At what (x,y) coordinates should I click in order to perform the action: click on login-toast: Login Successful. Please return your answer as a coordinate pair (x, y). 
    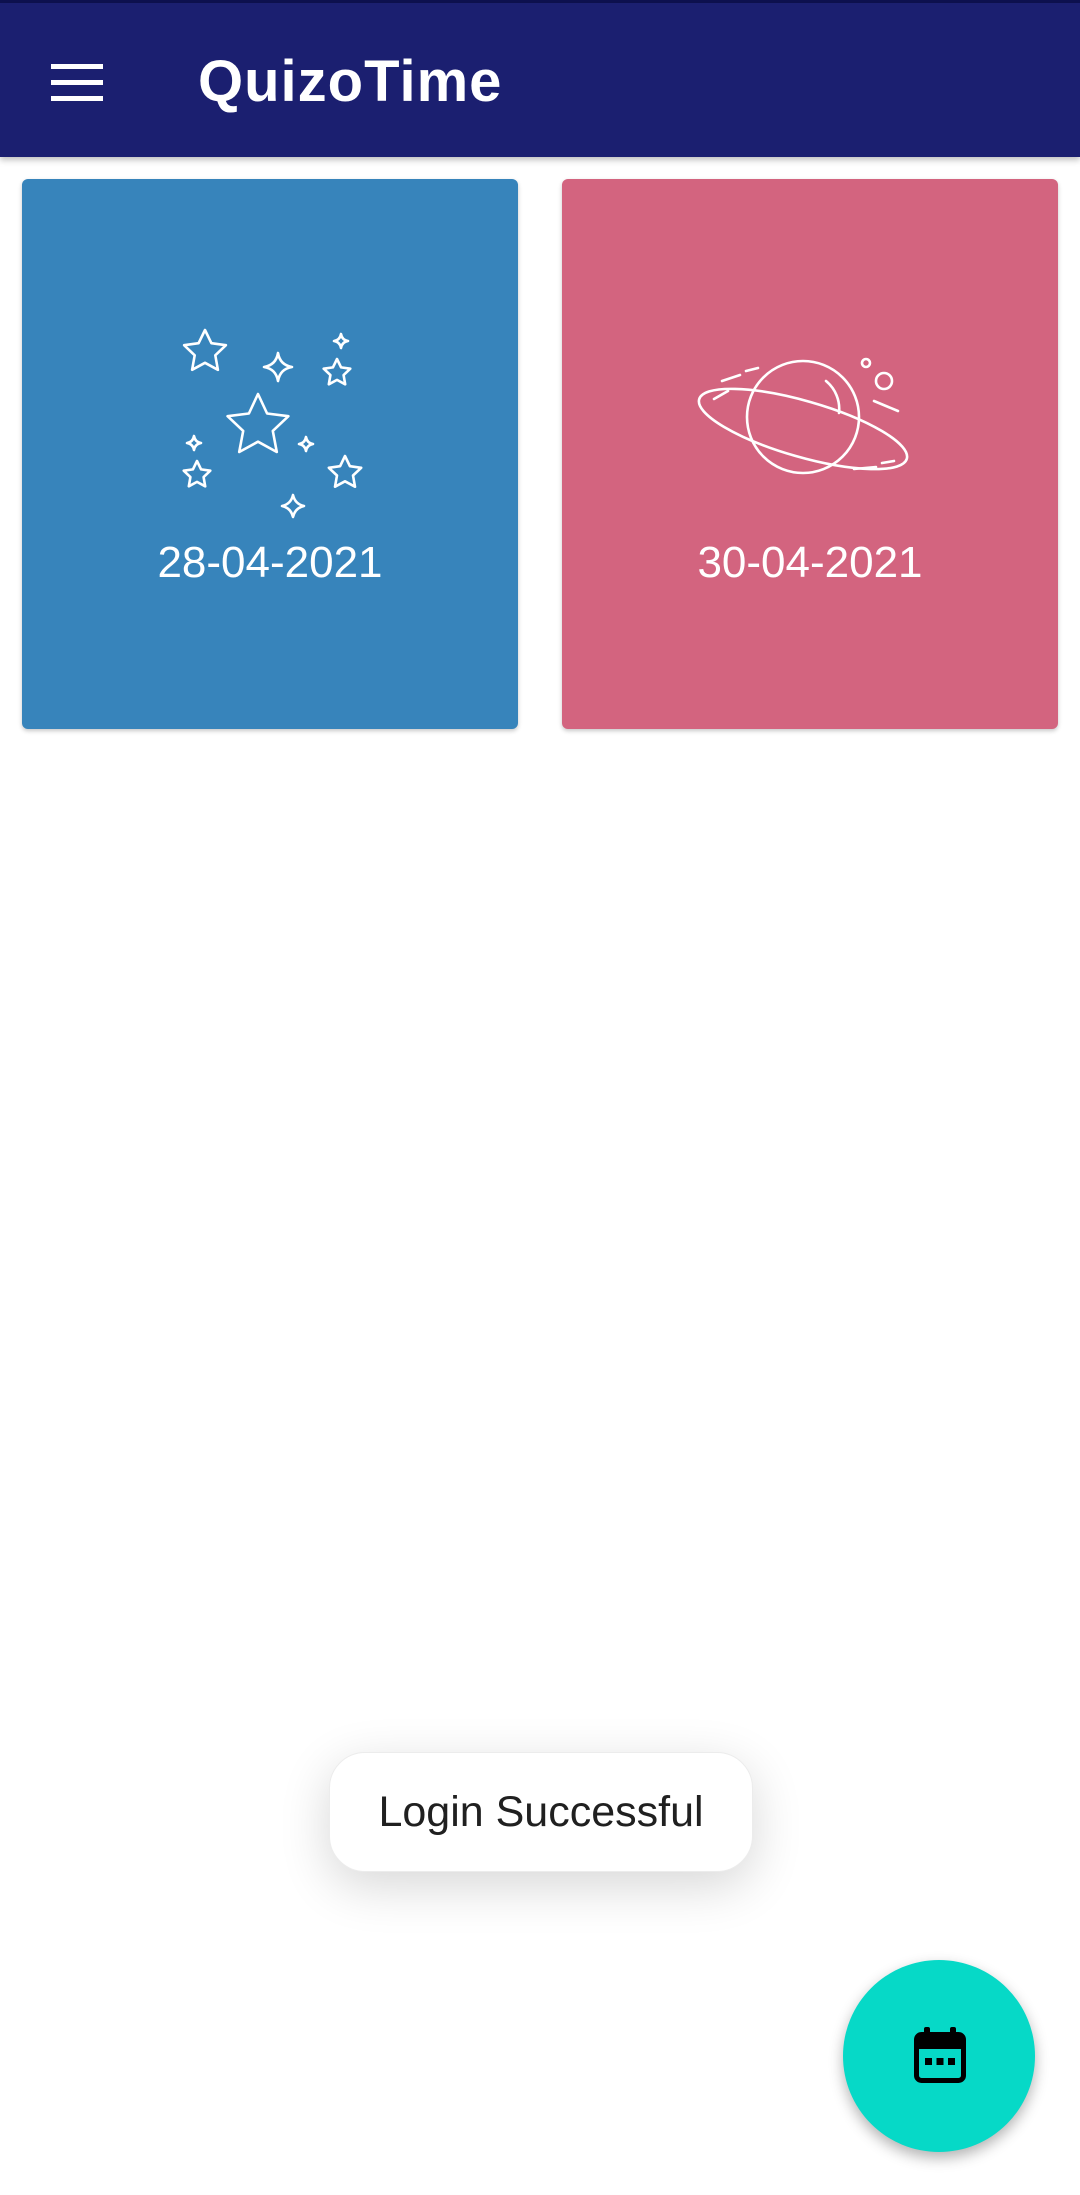
    Looking at the image, I should click on (541, 1812).